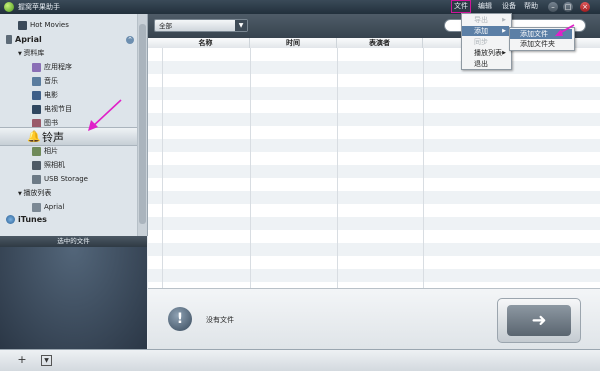  Describe the element at coordinates (51, 151) in the screenshot. I see `sidebar-item-label: 相片` at that location.